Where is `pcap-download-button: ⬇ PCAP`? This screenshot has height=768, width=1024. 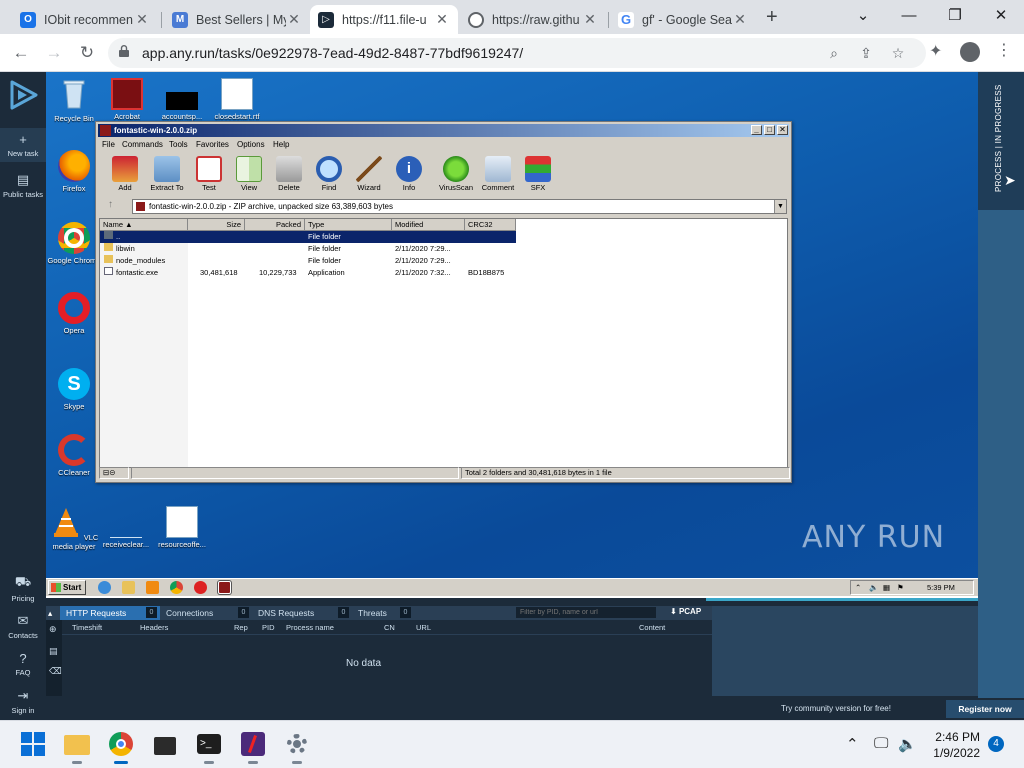
pcap-download-button: ⬇ PCAP is located at coordinates (685, 611).